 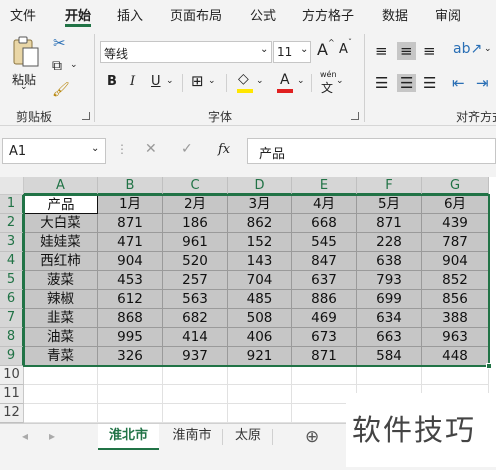 What do you see at coordinates (260, 318) in the screenshot?
I see `value-cell: 508` at bounding box center [260, 318].